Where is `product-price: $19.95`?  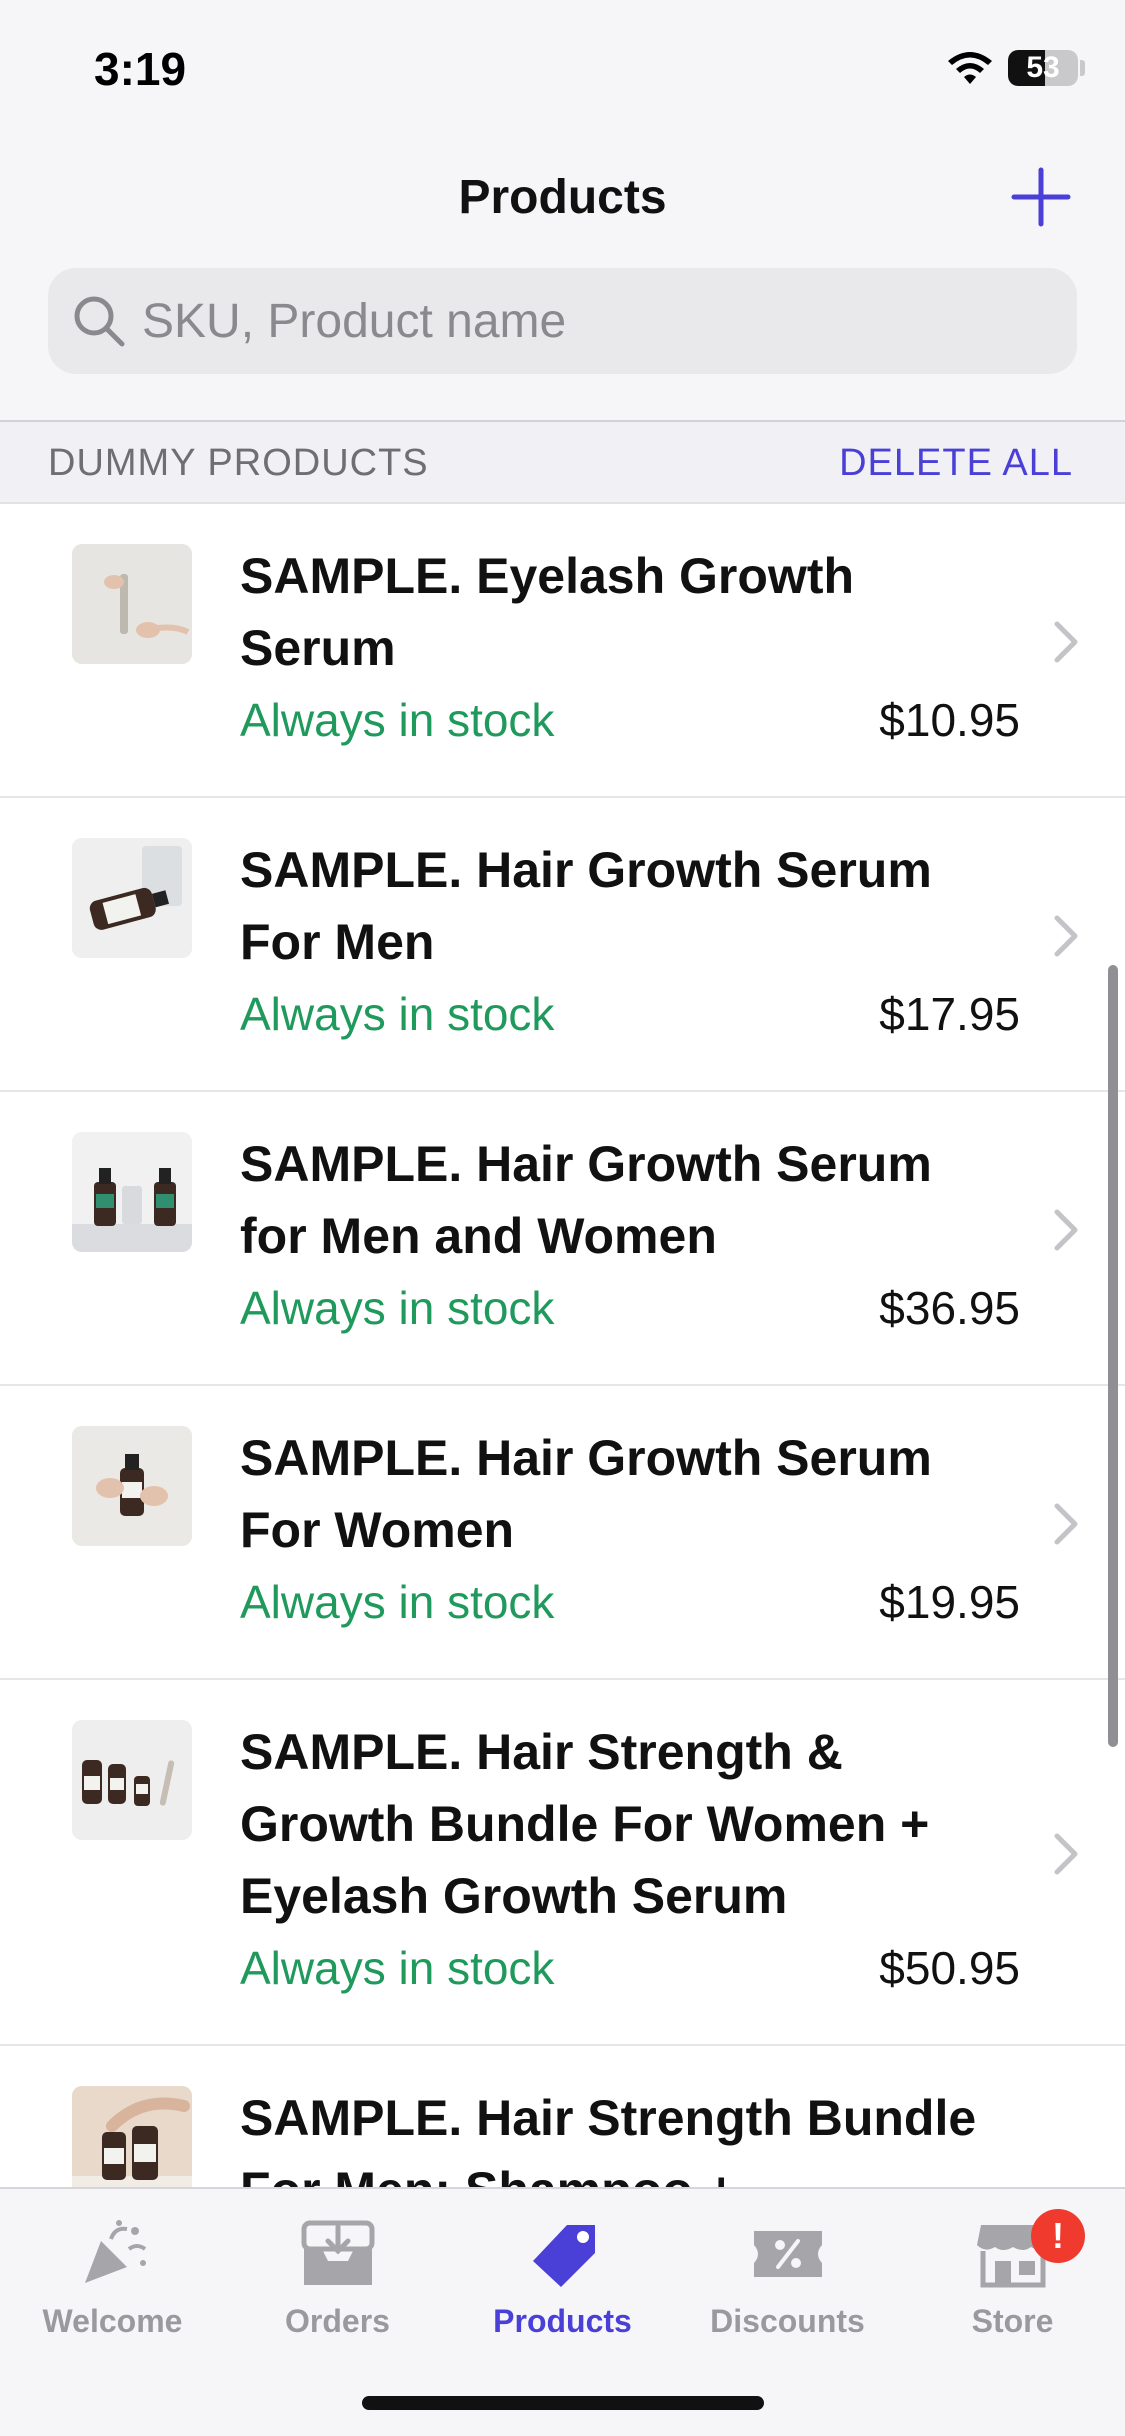
product-price: $19.95 is located at coordinates (949, 1602).